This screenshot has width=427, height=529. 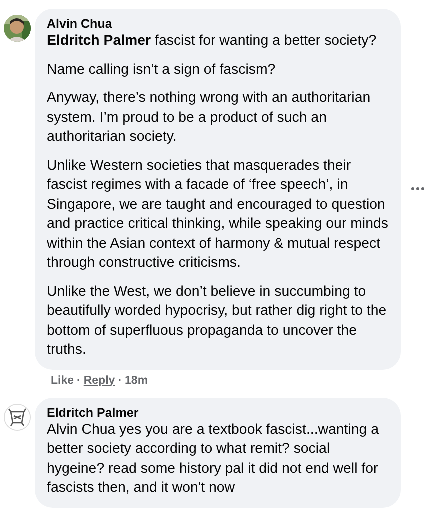 What do you see at coordinates (209, 118) in the screenshot?
I see `comment-text: Anyway, there’s nothing wrong with an authoritarian system. I’m proud to be a product of such an authoritarian society.` at bounding box center [209, 118].